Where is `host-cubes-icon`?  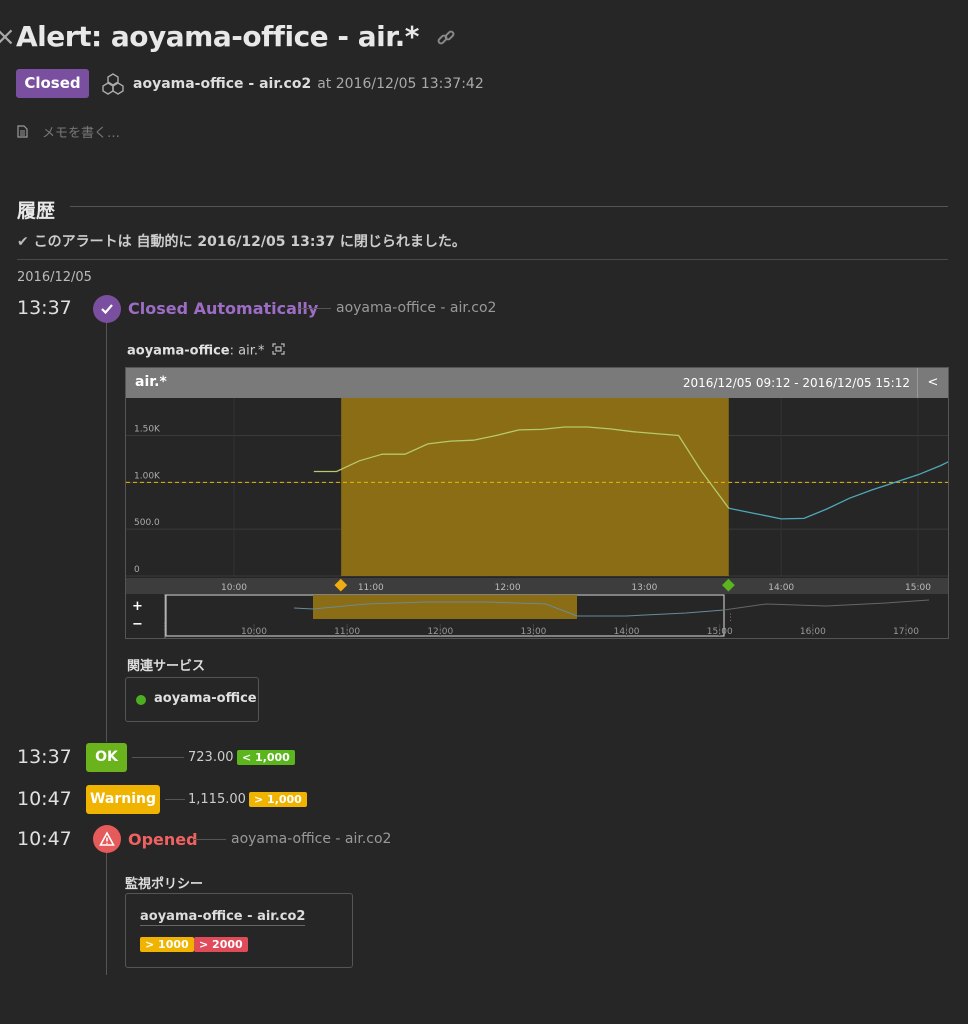 host-cubes-icon is located at coordinates (113, 86).